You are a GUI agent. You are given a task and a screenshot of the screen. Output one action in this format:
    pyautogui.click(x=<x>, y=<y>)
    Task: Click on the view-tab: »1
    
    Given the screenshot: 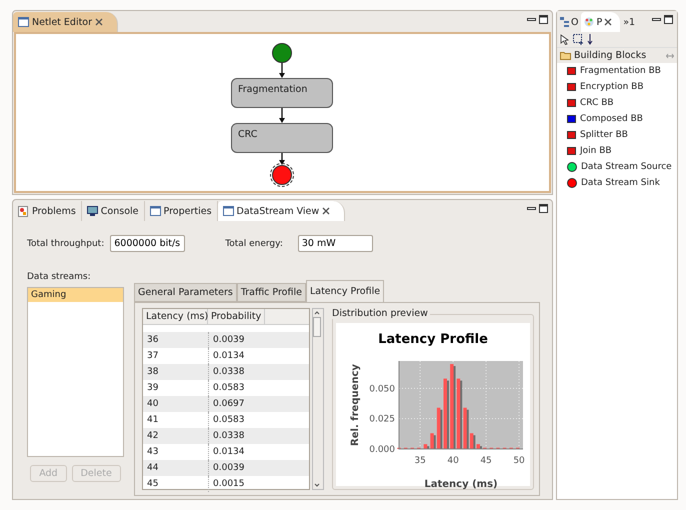 What is the action you would take?
    pyautogui.click(x=629, y=22)
    